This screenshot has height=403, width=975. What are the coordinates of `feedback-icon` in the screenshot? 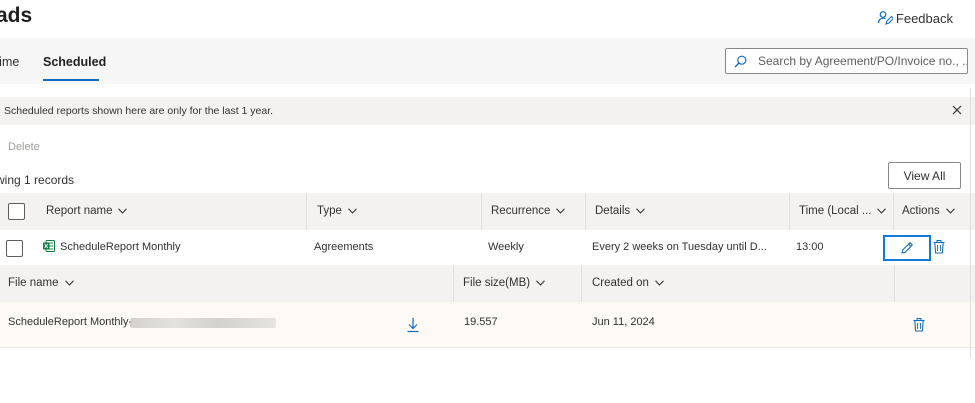 It's located at (885, 18).